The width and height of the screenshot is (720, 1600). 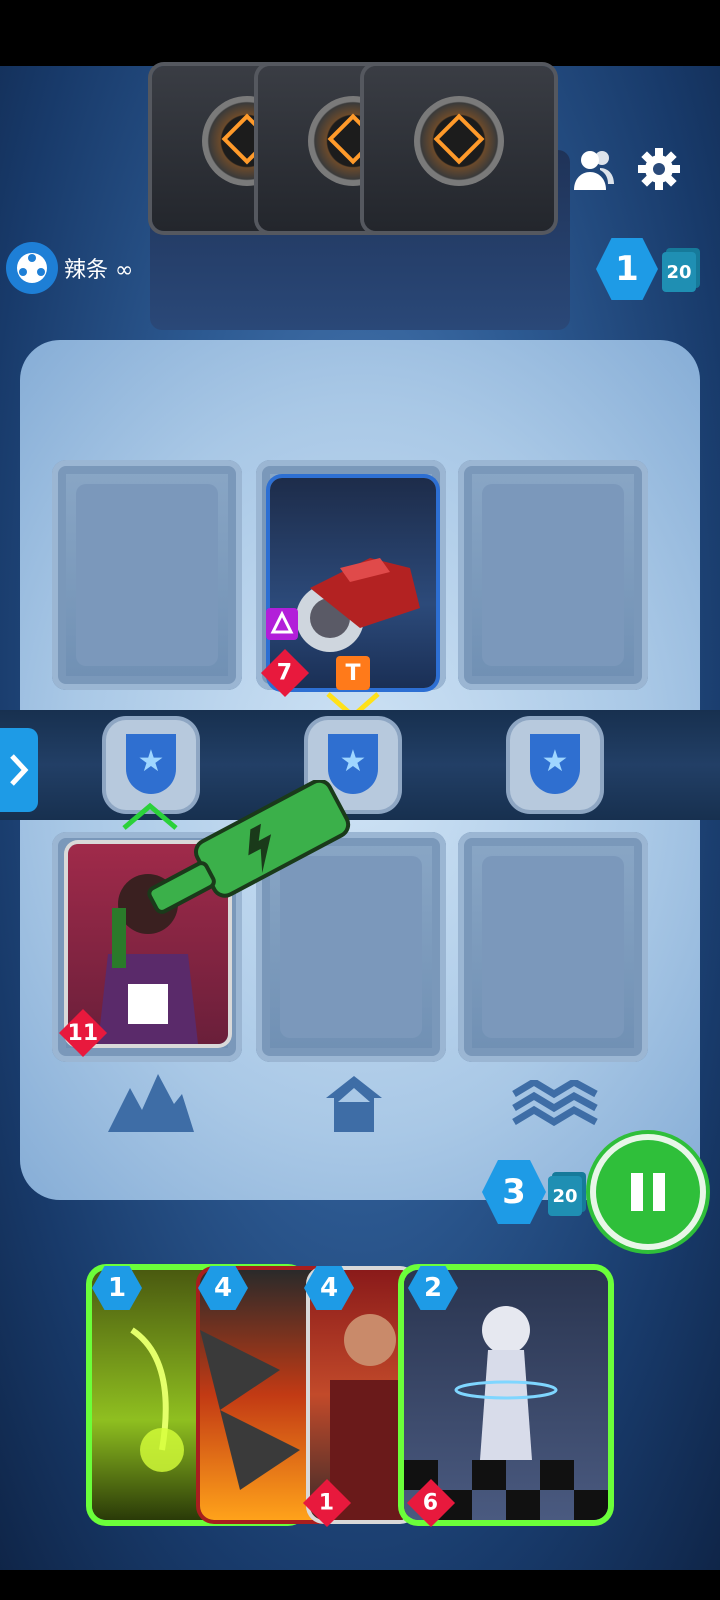 What do you see at coordinates (151, 1103) in the screenshot?
I see `mountain-icon` at bounding box center [151, 1103].